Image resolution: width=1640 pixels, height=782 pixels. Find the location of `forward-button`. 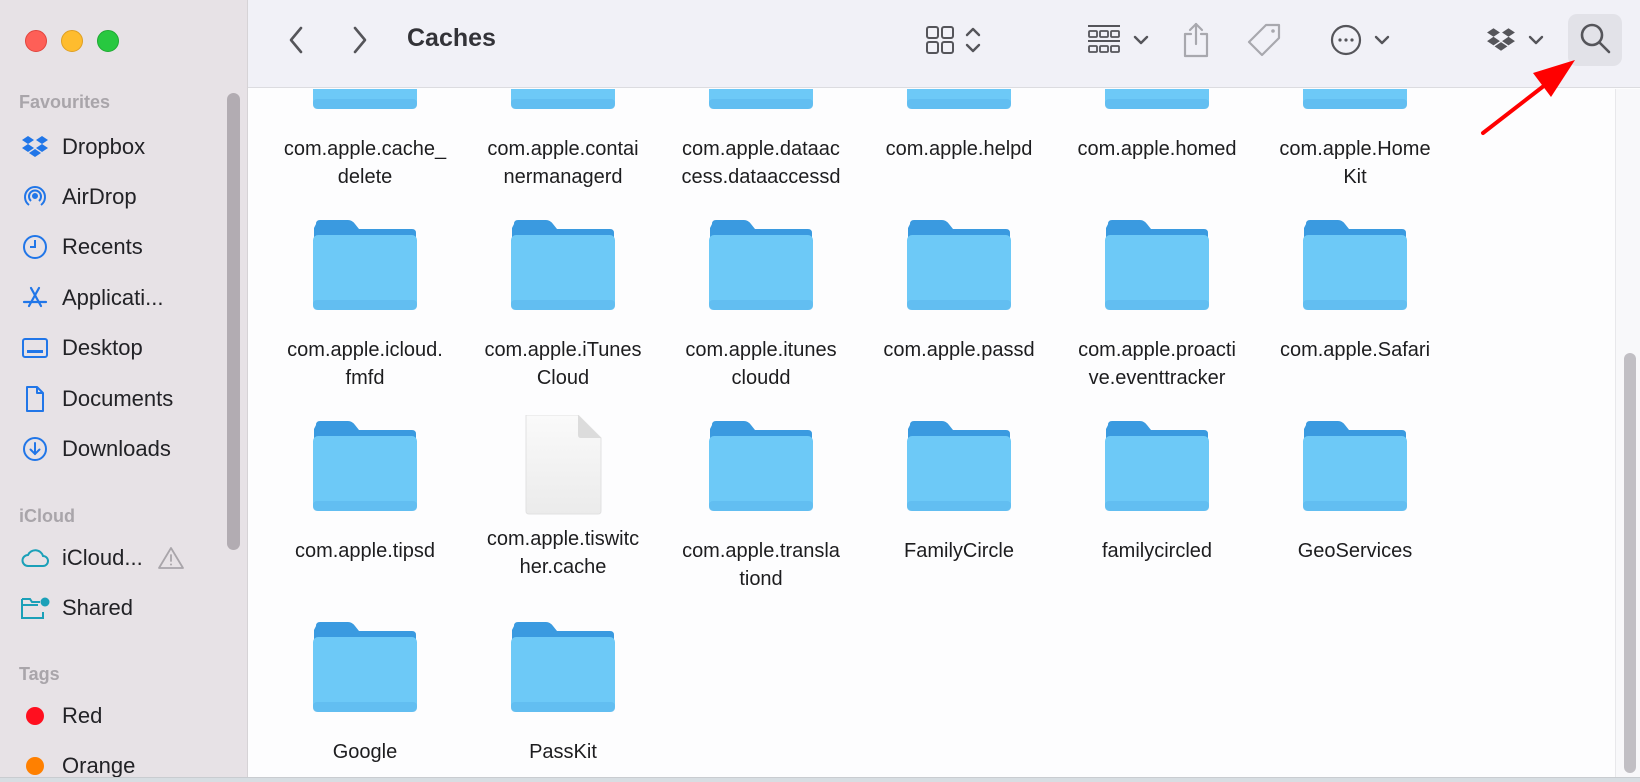

forward-button is located at coordinates (360, 42).